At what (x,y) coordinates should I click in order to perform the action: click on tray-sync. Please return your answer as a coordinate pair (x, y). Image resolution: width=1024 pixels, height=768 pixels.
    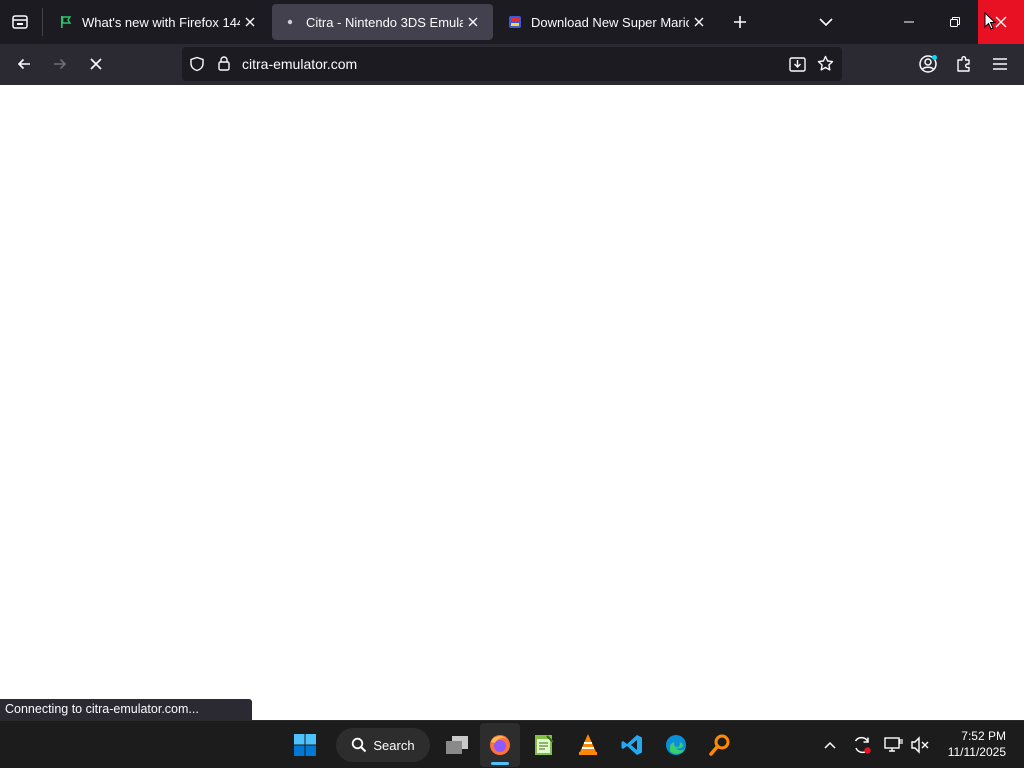
    Looking at the image, I should click on (862, 745).